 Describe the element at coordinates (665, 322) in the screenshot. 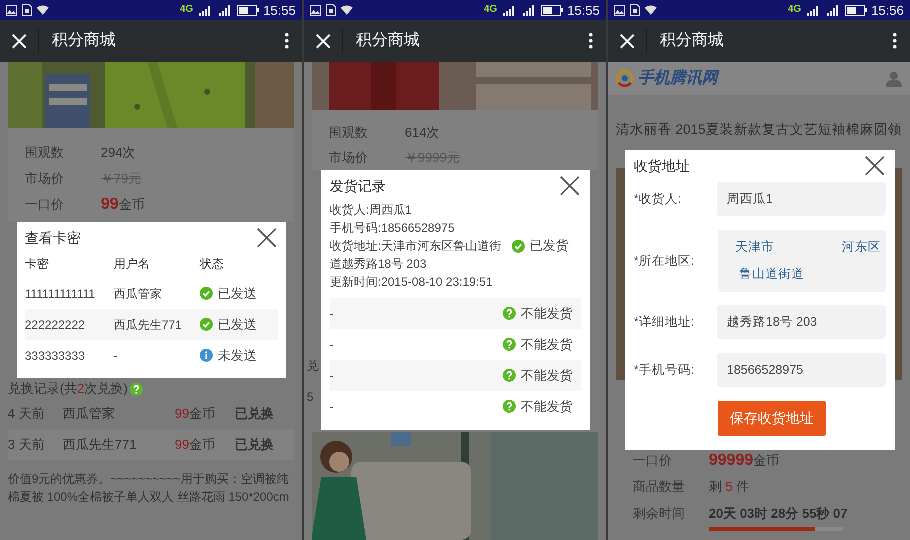

I see `field-label: *详细地址:` at that location.